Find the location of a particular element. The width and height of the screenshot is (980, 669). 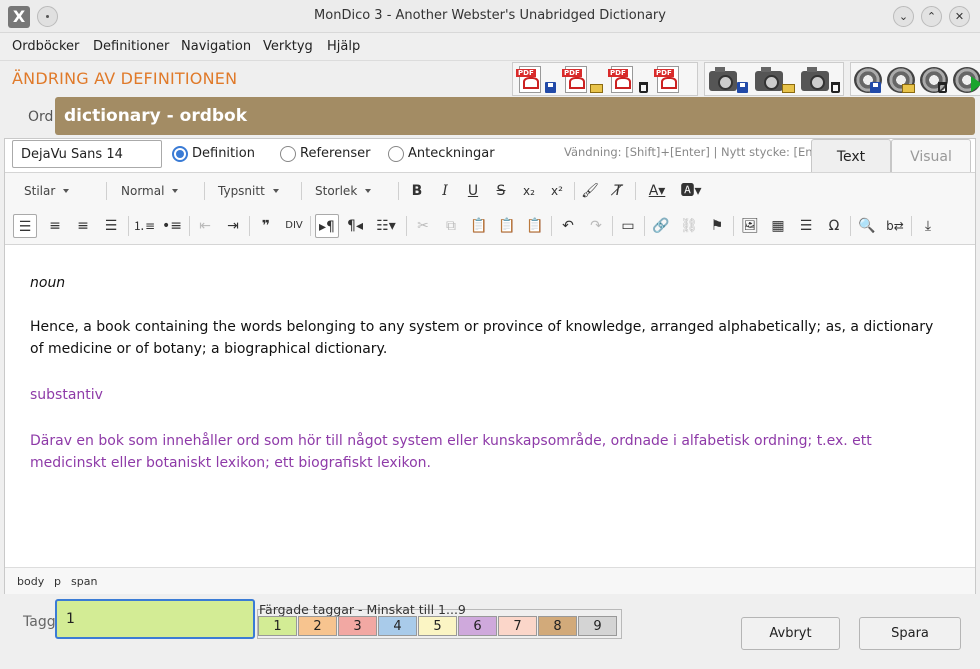

link-icon: 🔗 is located at coordinates (661, 226).